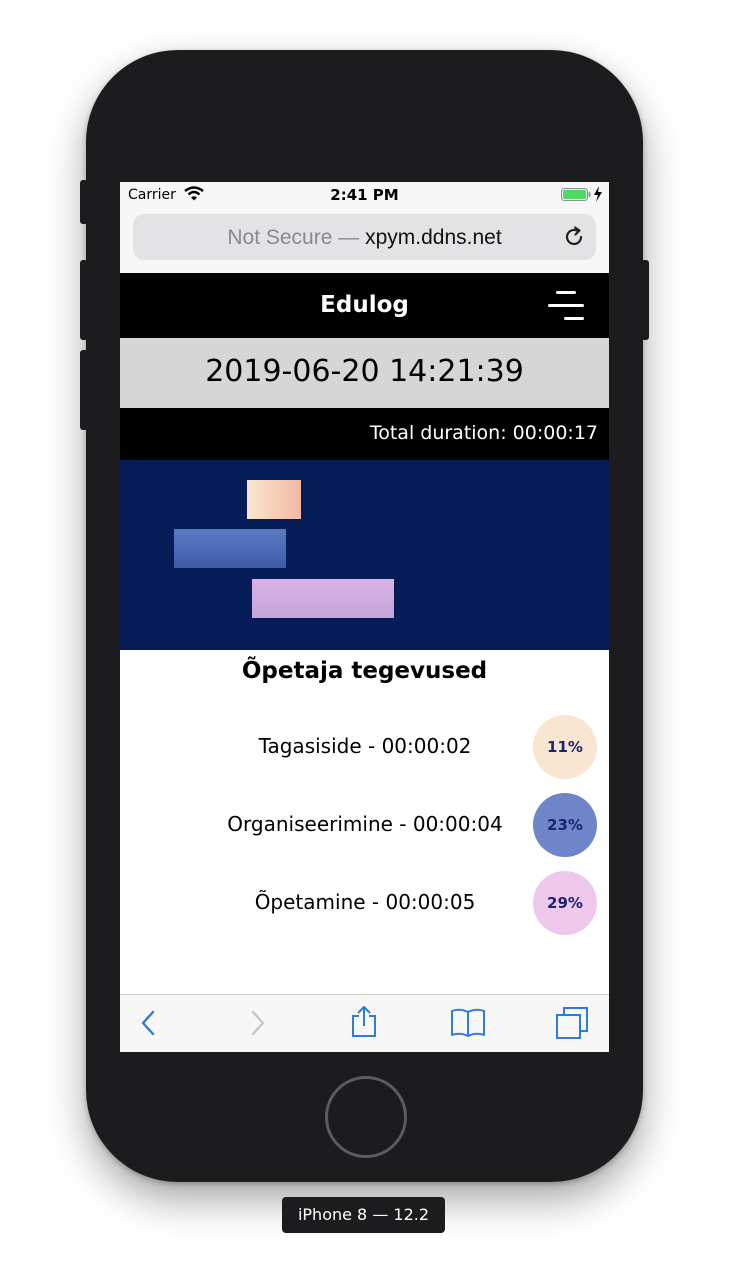  What do you see at coordinates (258, 1023) in the screenshot?
I see `forward-icon` at bounding box center [258, 1023].